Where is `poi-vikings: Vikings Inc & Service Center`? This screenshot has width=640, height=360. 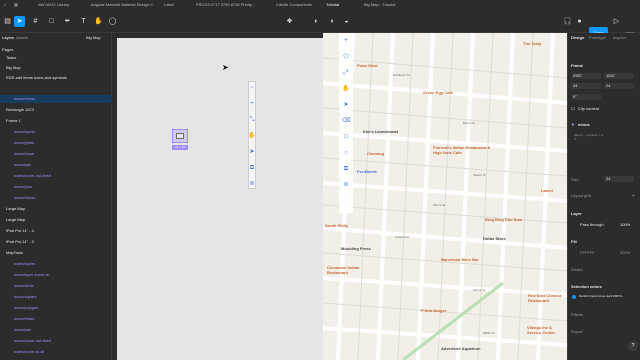 poi-vikings: Vikings Inc & Service Center is located at coordinates (547, 330).